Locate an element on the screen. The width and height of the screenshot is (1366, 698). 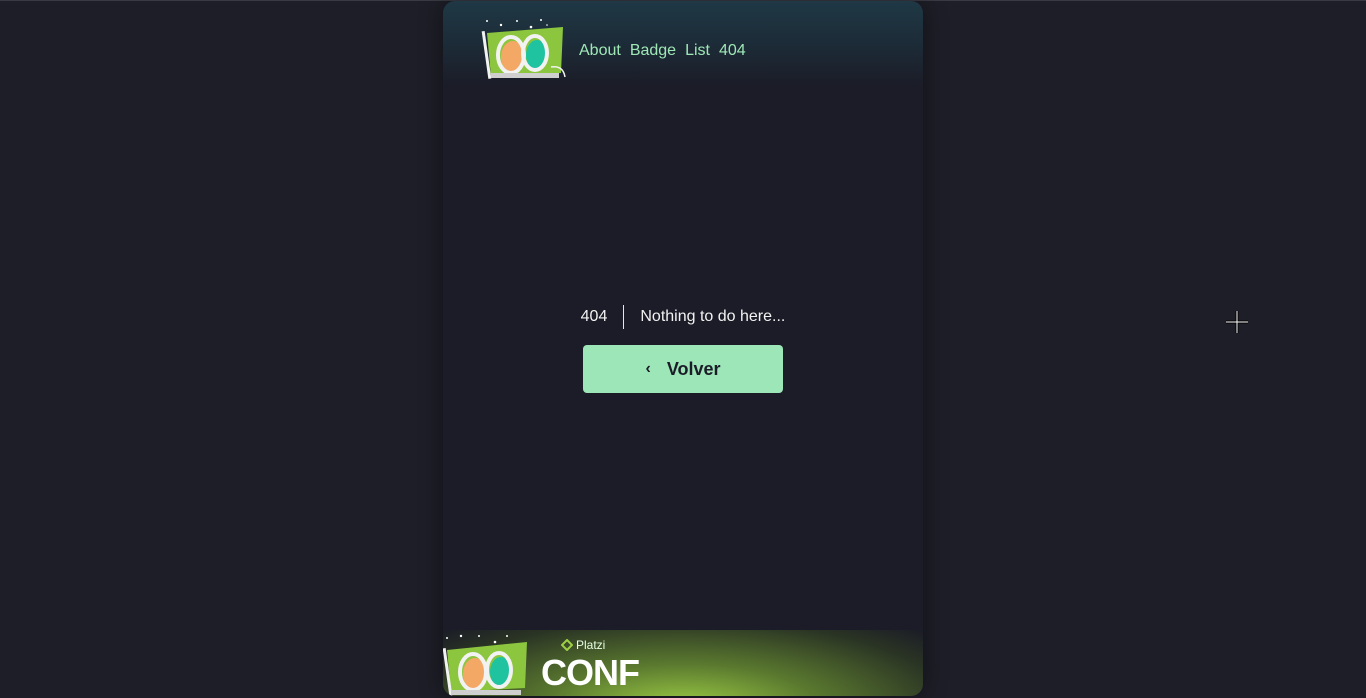
main-nav: About Badge List 404 is located at coordinates (662, 51).